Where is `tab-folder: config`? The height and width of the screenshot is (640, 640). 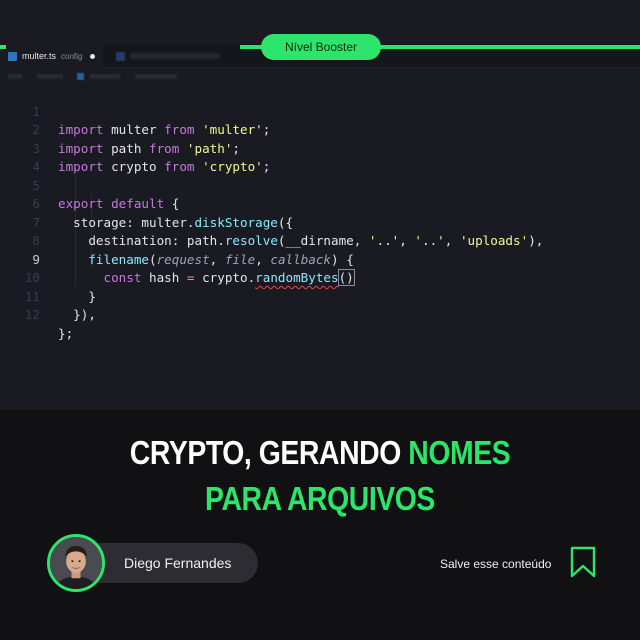 tab-folder: config is located at coordinates (72, 56).